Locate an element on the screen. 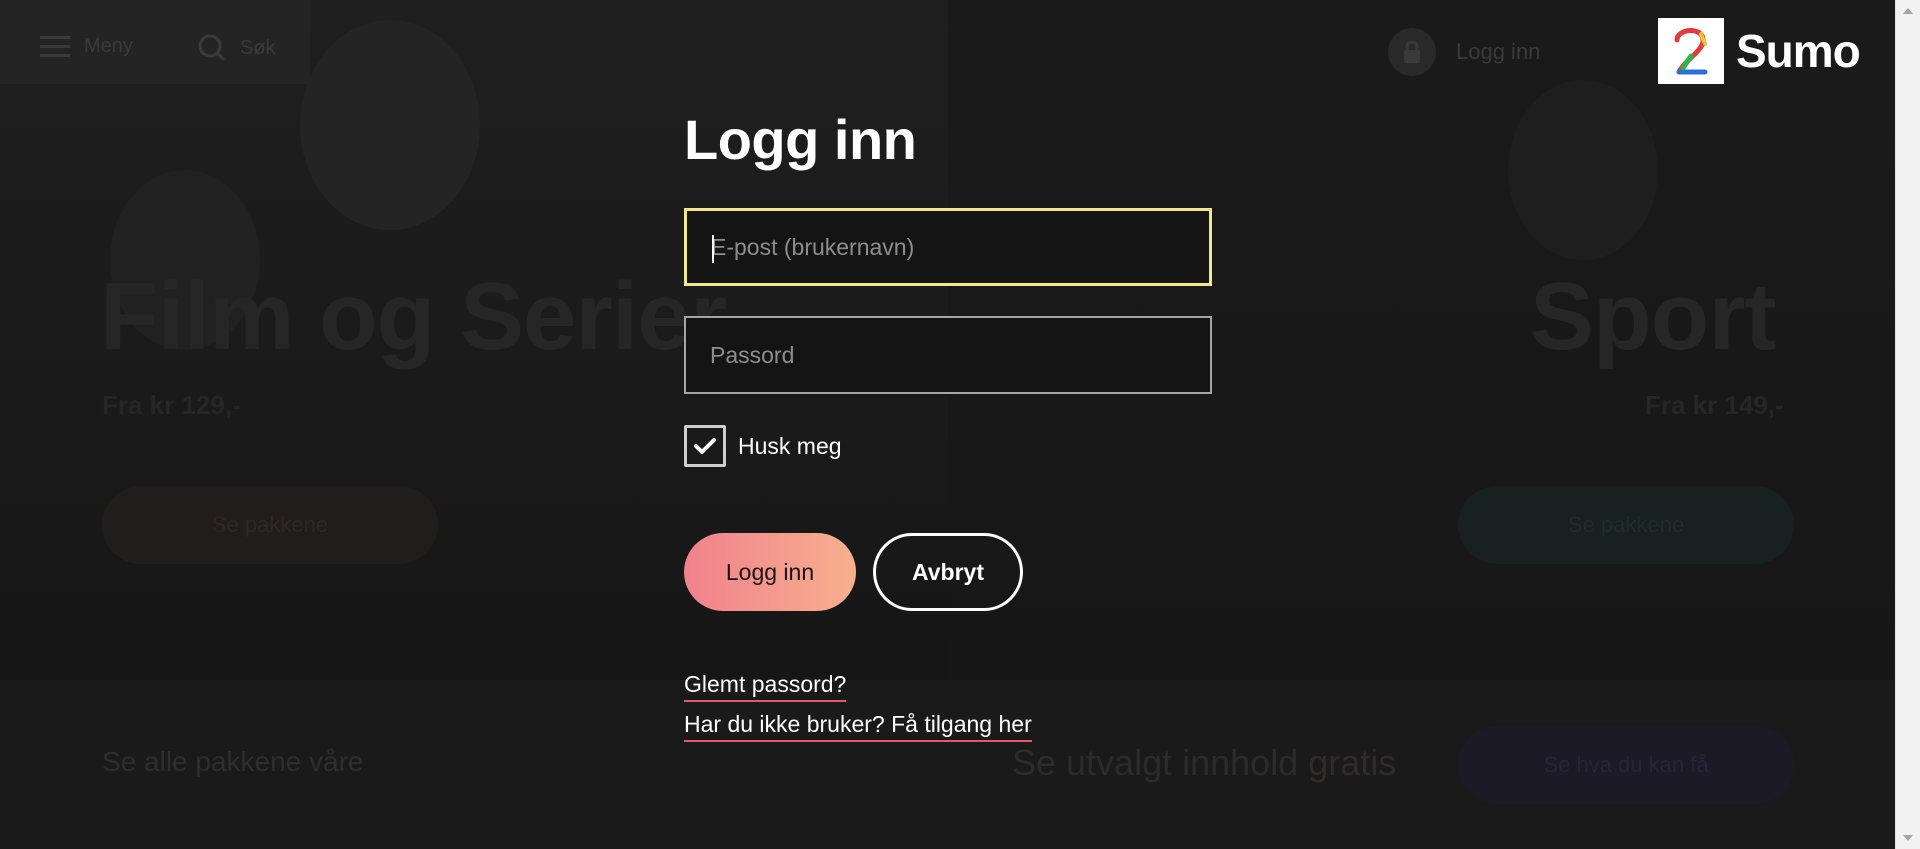 The image size is (1920, 849). scroll-down-arrow-icon is located at coordinates (1908, 838).